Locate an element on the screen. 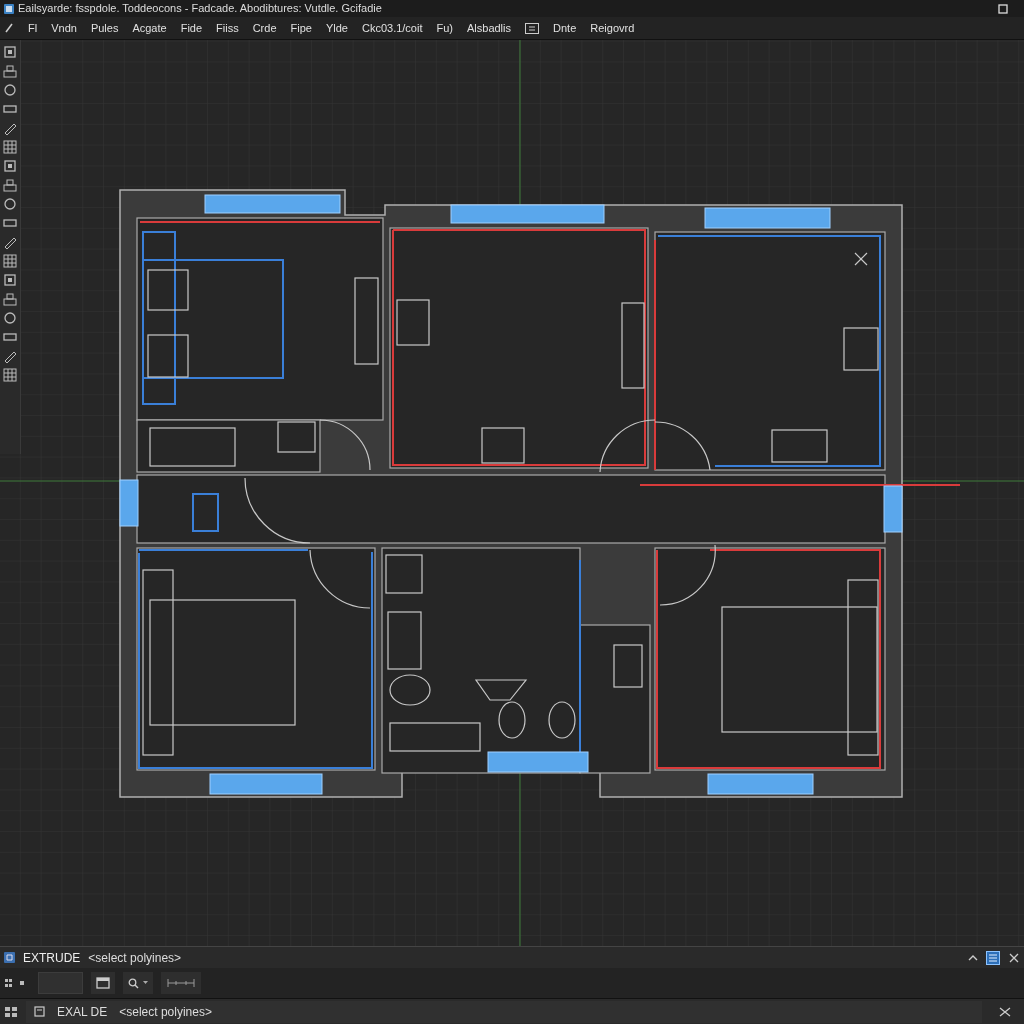  caret-down-icon is located at coordinates (145, 983).